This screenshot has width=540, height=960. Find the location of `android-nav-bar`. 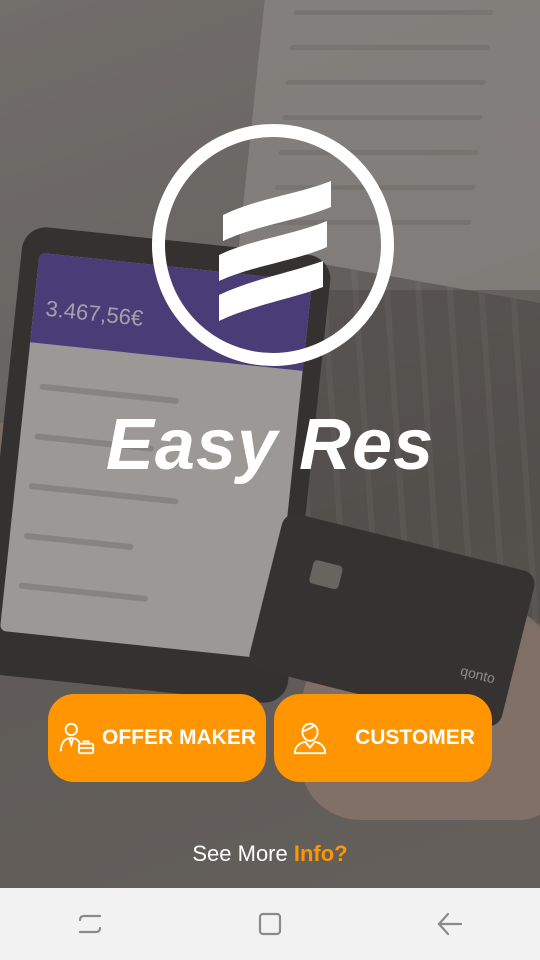

android-nav-bar is located at coordinates (270, 924).